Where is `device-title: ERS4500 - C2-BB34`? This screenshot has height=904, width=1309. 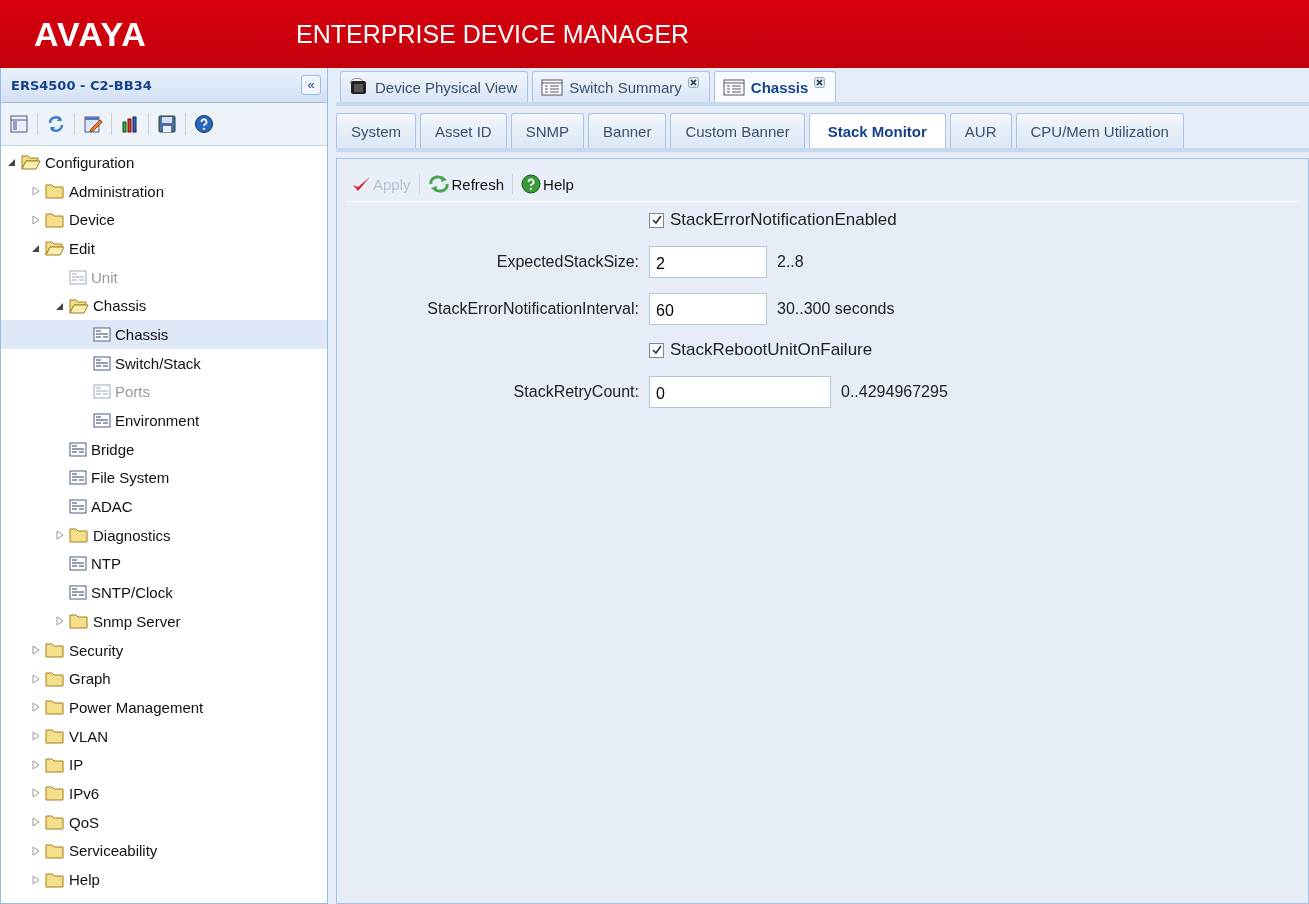 device-title: ERS4500 - C2-BB34 is located at coordinates (81, 85).